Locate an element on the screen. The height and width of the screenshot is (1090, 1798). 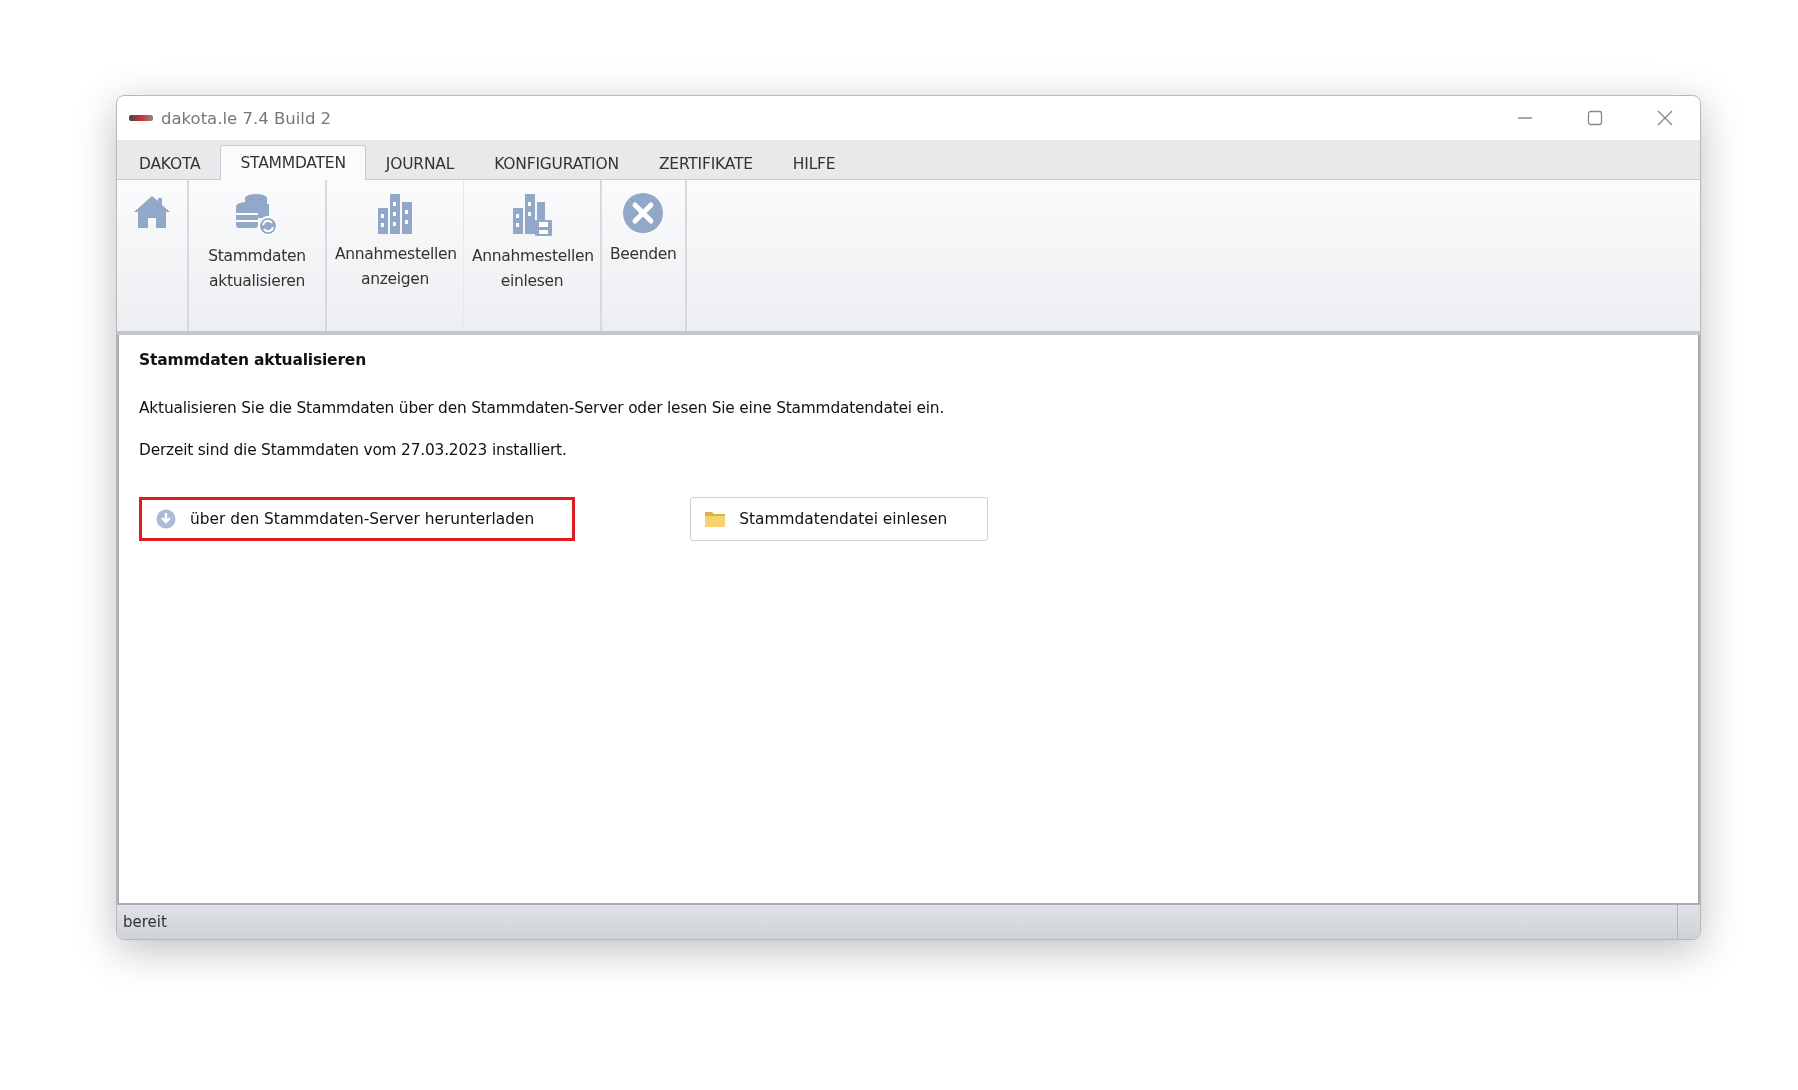
ribbon-tab: ZERTIFIKATE is located at coordinates (705, 163).